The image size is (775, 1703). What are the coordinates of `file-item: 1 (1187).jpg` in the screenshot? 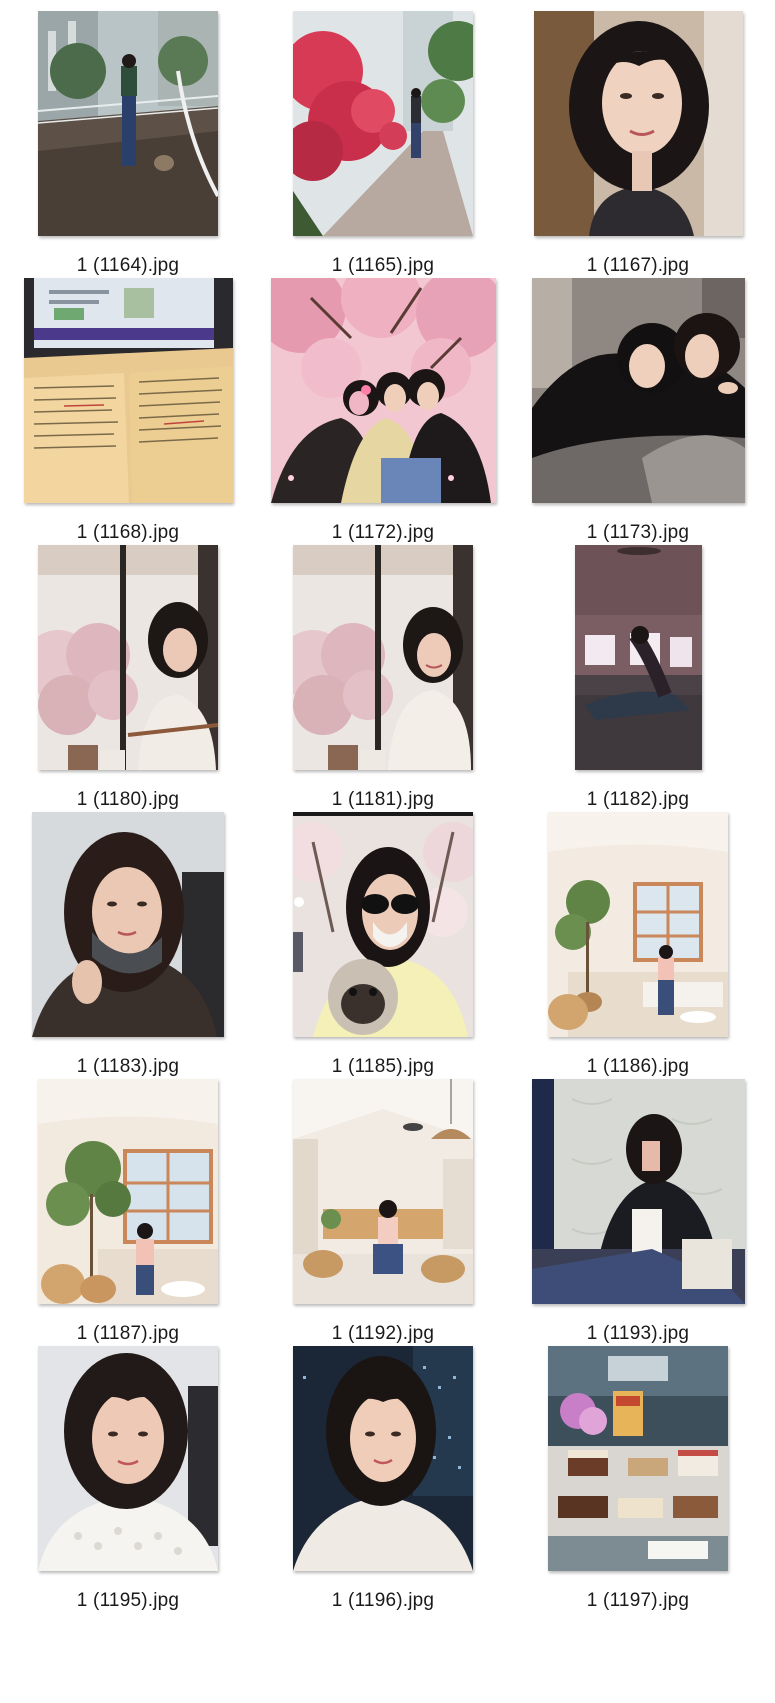 It's located at (128, 1213).